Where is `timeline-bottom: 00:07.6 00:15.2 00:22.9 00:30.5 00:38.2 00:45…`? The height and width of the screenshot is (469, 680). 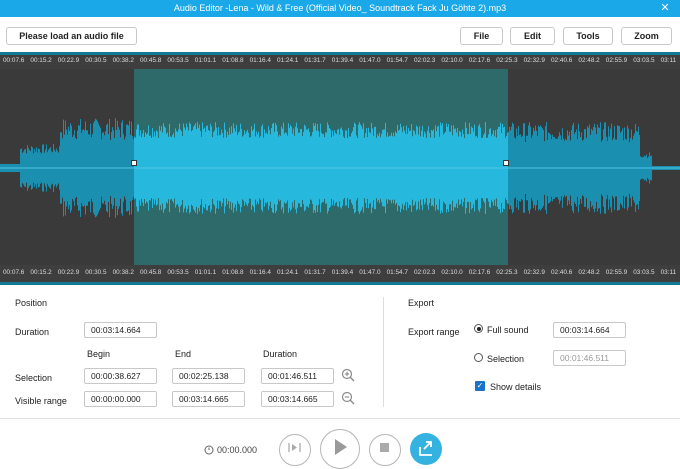
timeline-bottom: 00:07.6 00:15.2 00:22.9 00:30.5 00:38.2 00:45… is located at coordinates (340, 275).